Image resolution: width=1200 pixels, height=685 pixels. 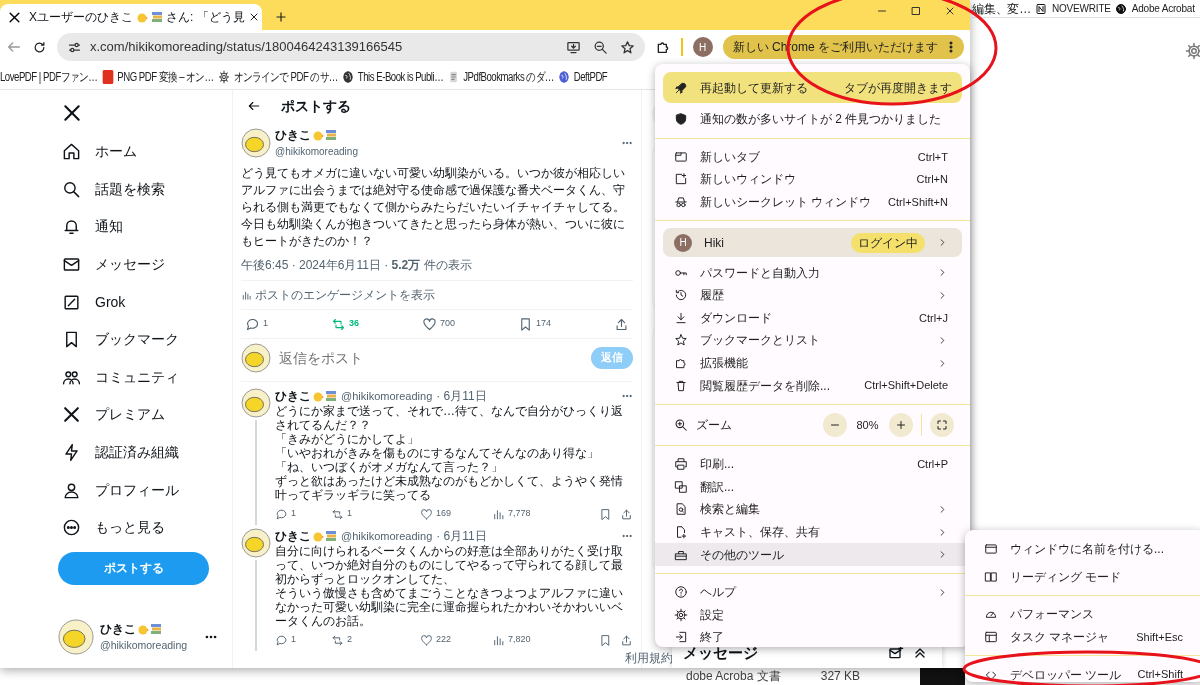 I want to click on menu-item: 履歴, so click(x=812, y=295).